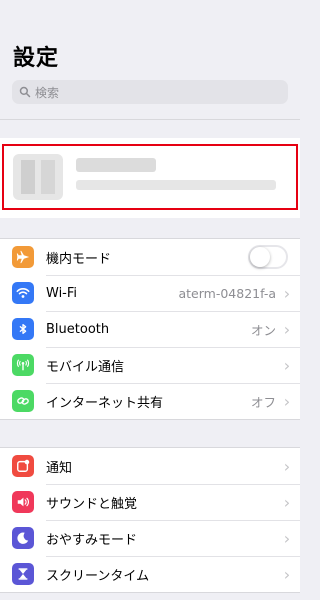  I want to click on avatar, so click(38, 177).